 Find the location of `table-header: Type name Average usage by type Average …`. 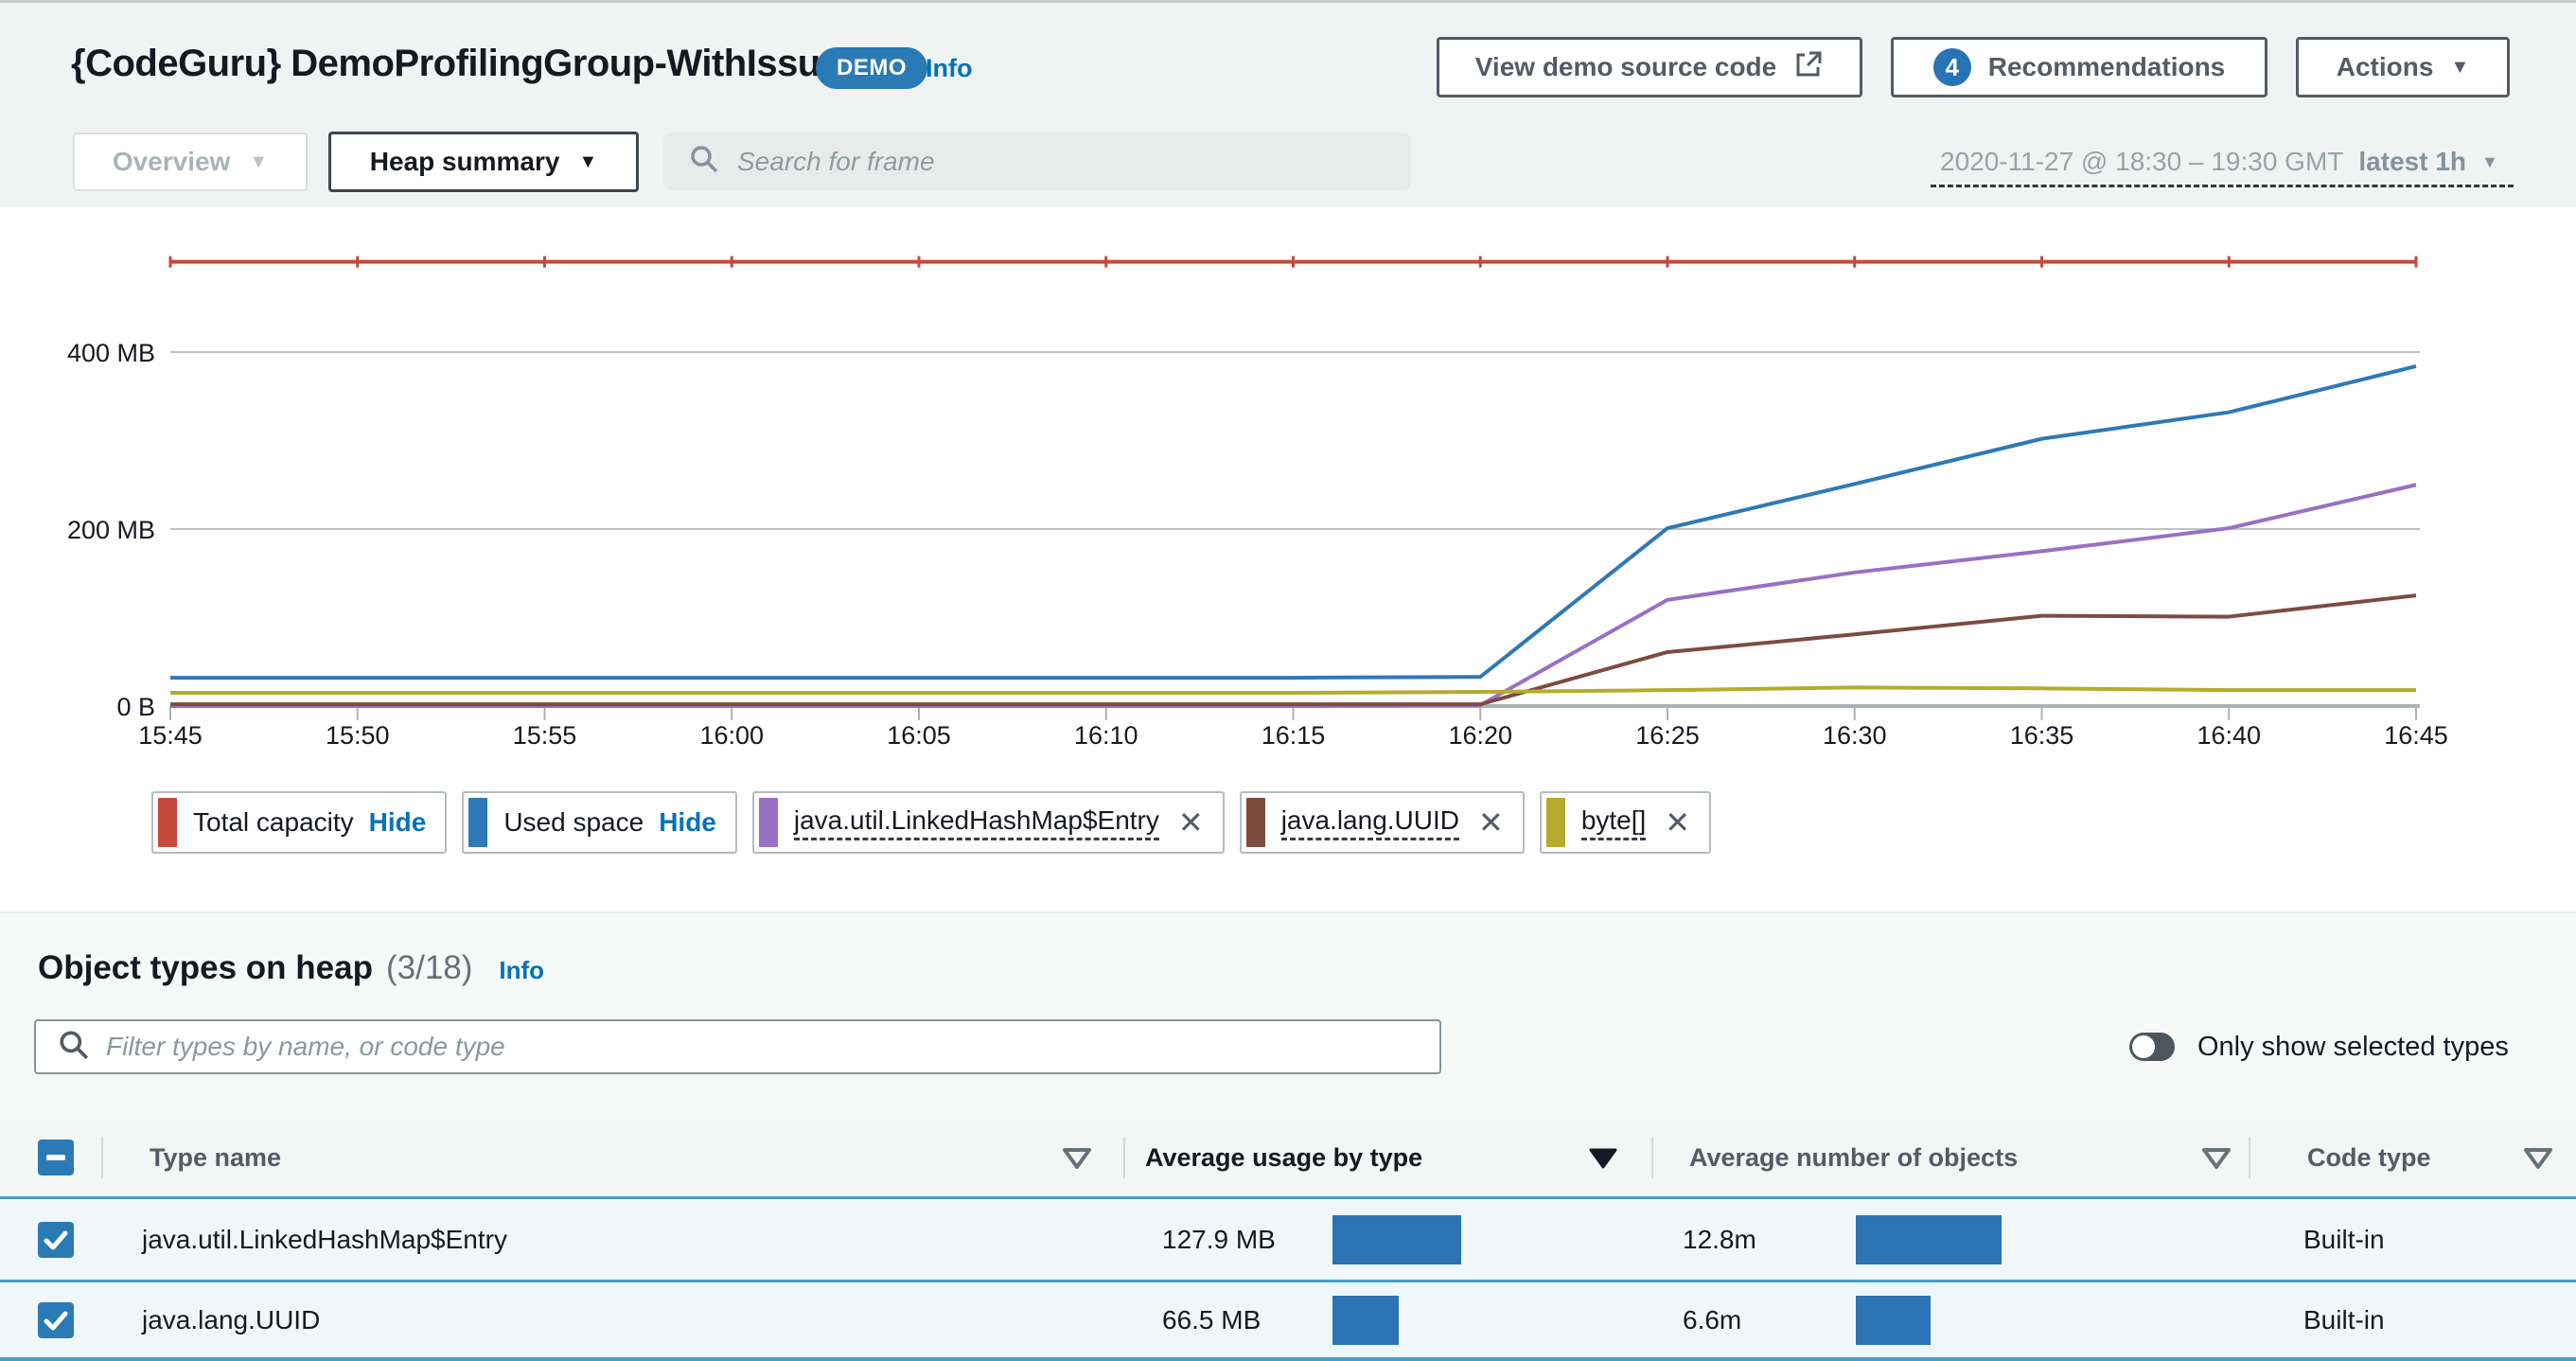

table-header: Type name Average usage by type Average … is located at coordinates (1288, 1158).